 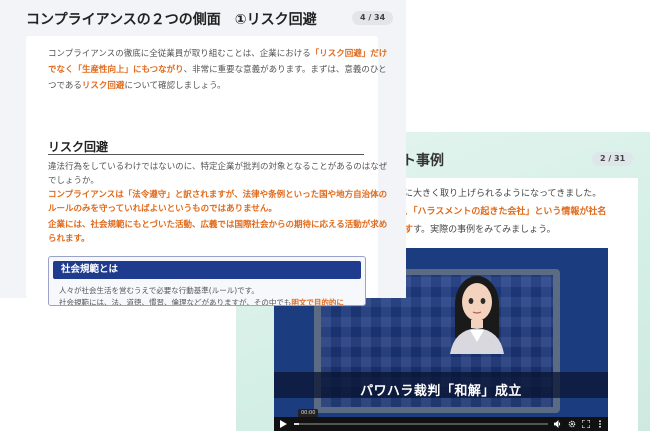 I want to click on volume-icon, so click(x=558, y=424).